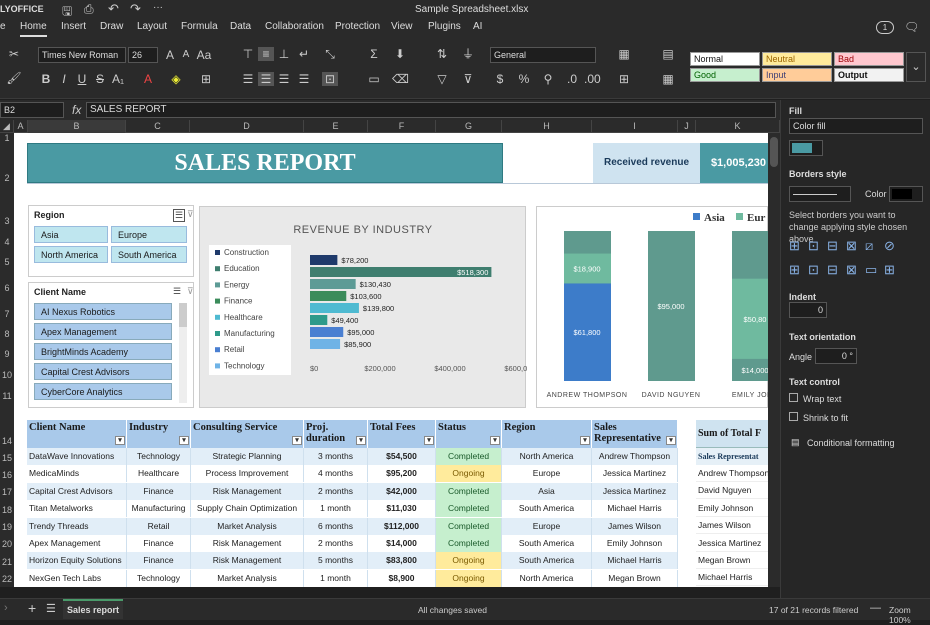  What do you see at coordinates (118, 79) in the screenshot?
I see `subscript-icon: A₁` at bounding box center [118, 79].